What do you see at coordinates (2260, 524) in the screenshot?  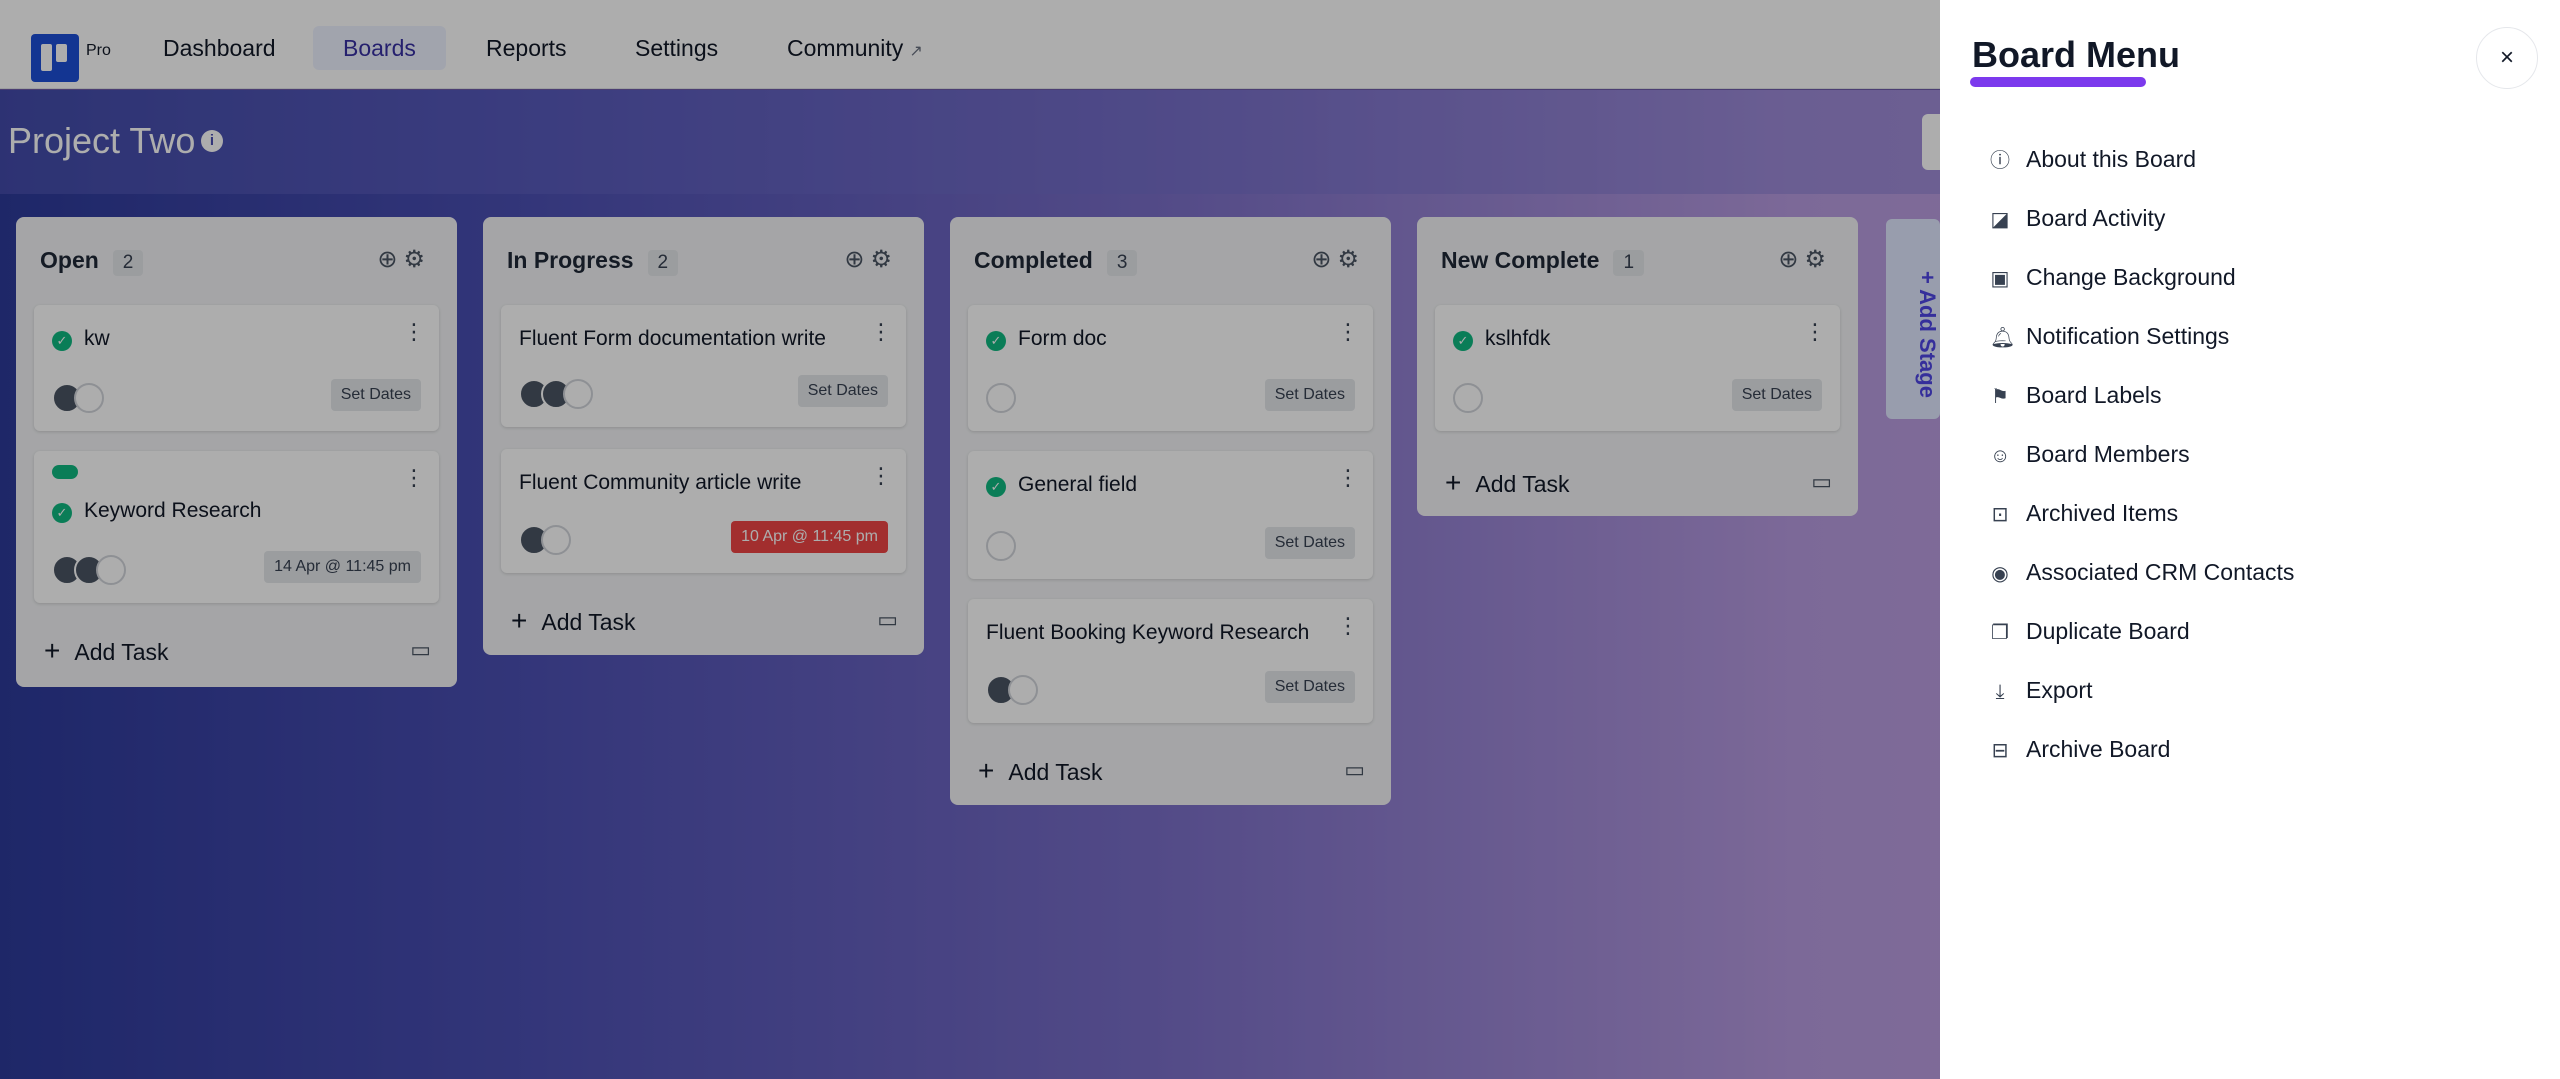 I see `menu-archived-items: ⊡ Archived Items` at bounding box center [2260, 524].